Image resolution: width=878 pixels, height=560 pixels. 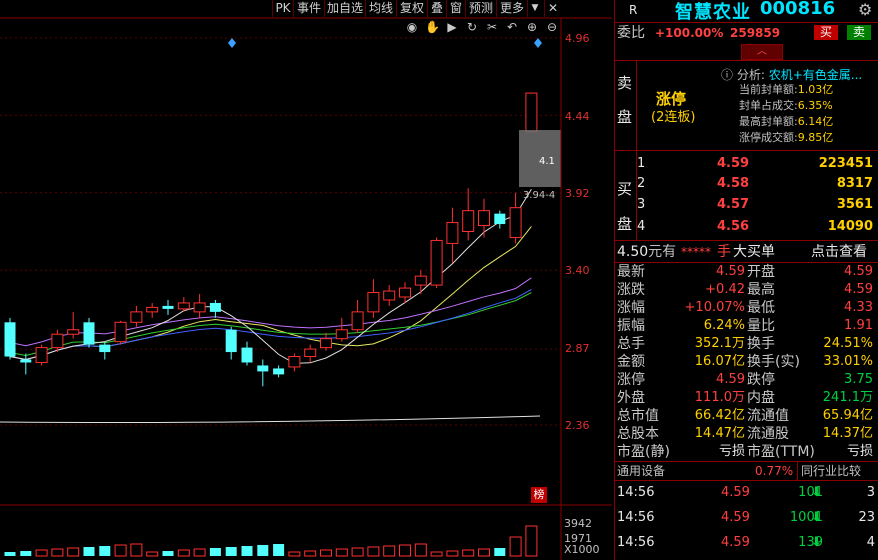 What do you see at coordinates (641, 204) in the screenshot?
I see `buy-level: 3` at bounding box center [641, 204].